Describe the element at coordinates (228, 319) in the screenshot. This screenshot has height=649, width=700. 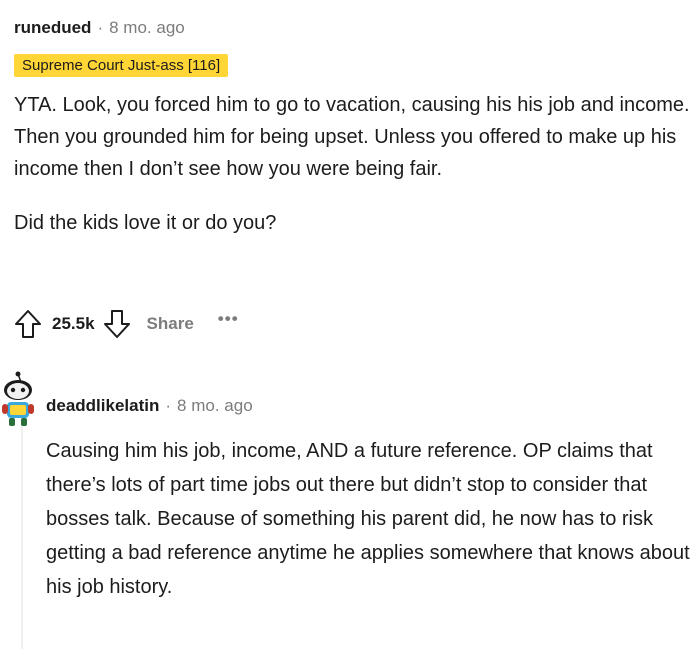
I see `more-options-button: •••` at that location.